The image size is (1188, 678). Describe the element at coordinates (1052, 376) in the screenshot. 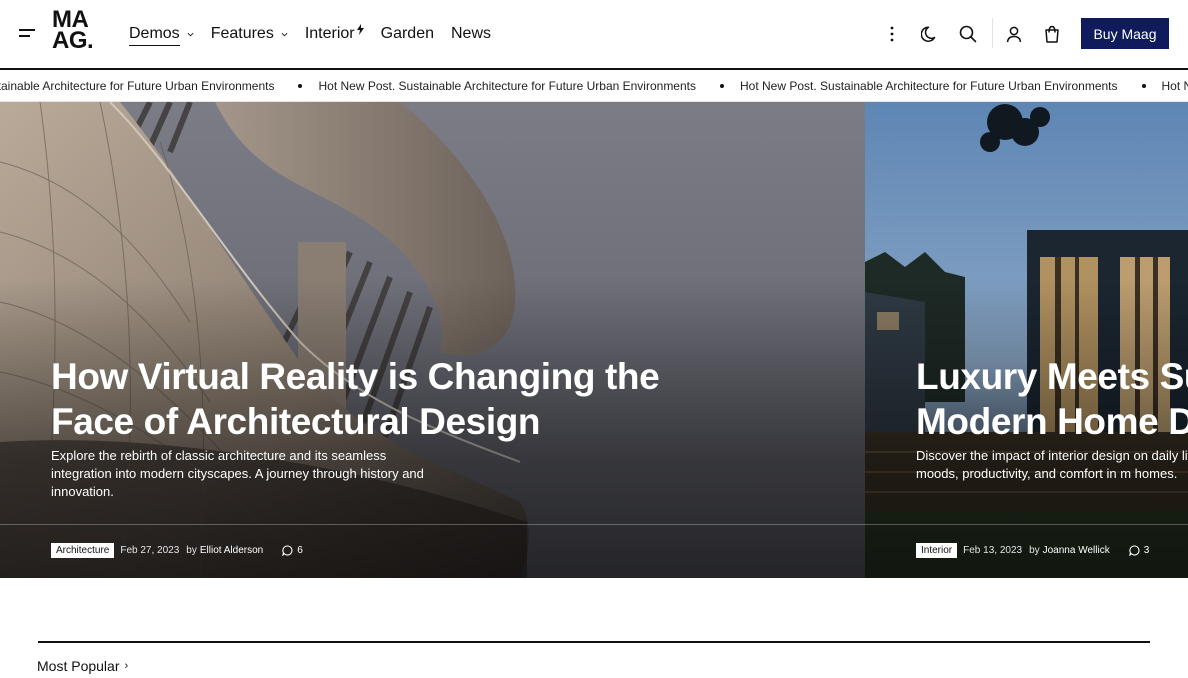

I see `hero-title-line: Luxury Meets Sus` at that location.